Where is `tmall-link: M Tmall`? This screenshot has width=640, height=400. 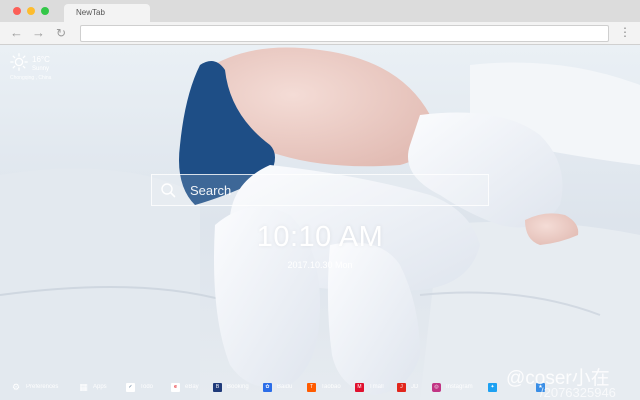 tmall-link: M Tmall is located at coordinates (369, 387).